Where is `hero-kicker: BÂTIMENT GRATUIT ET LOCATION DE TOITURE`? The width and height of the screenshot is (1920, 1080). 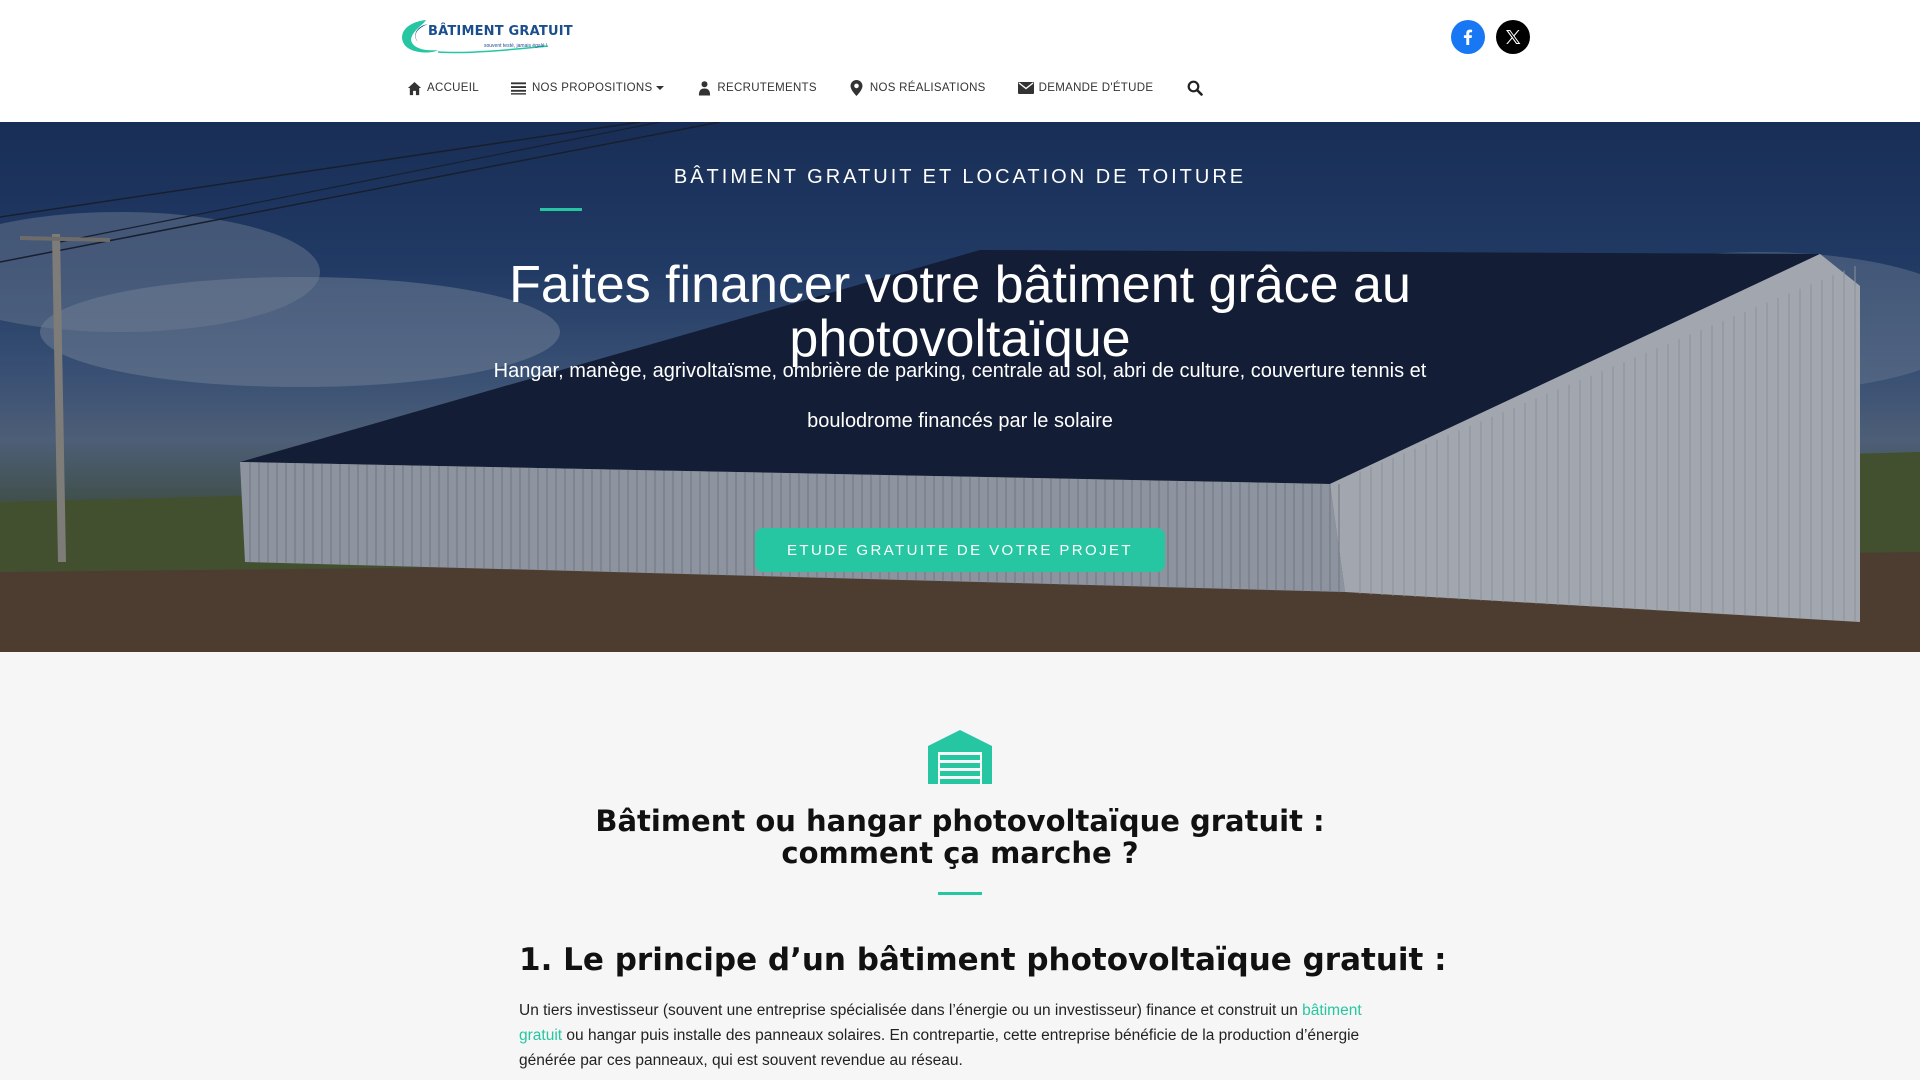 hero-kicker: BÂTIMENT GRATUIT ET LOCATION DE TOITURE is located at coordinates (960, 177).